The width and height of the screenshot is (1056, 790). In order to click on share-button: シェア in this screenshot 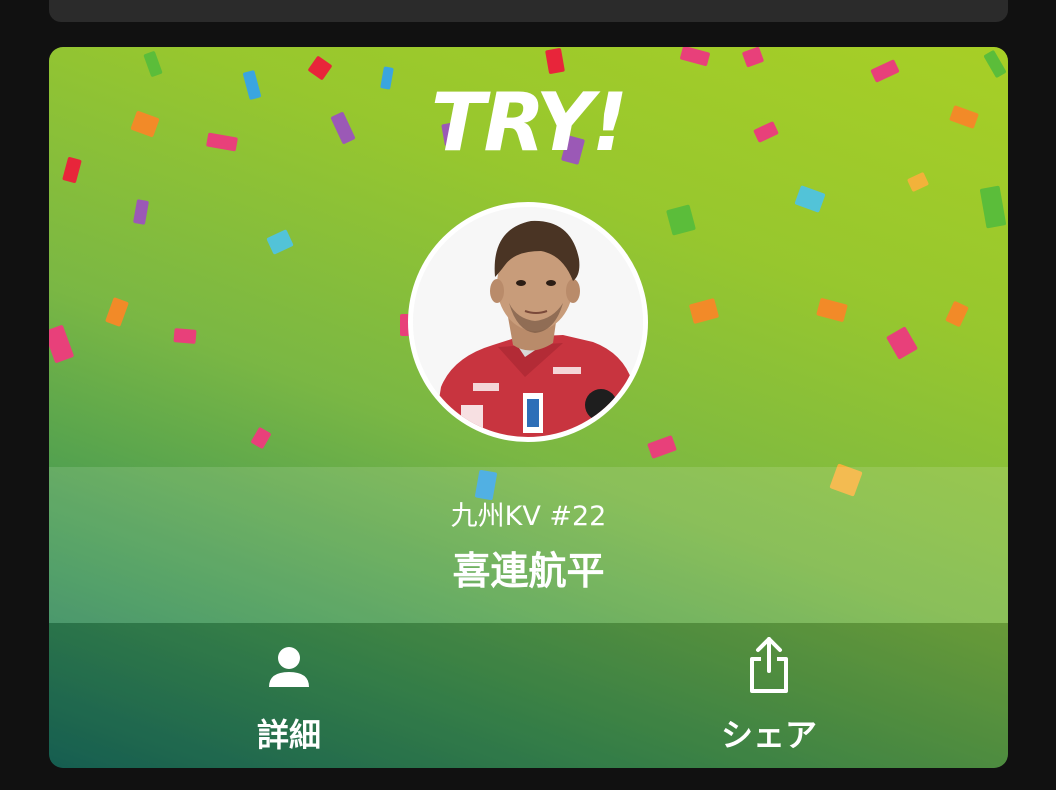, I will do `click(768, 695)`.